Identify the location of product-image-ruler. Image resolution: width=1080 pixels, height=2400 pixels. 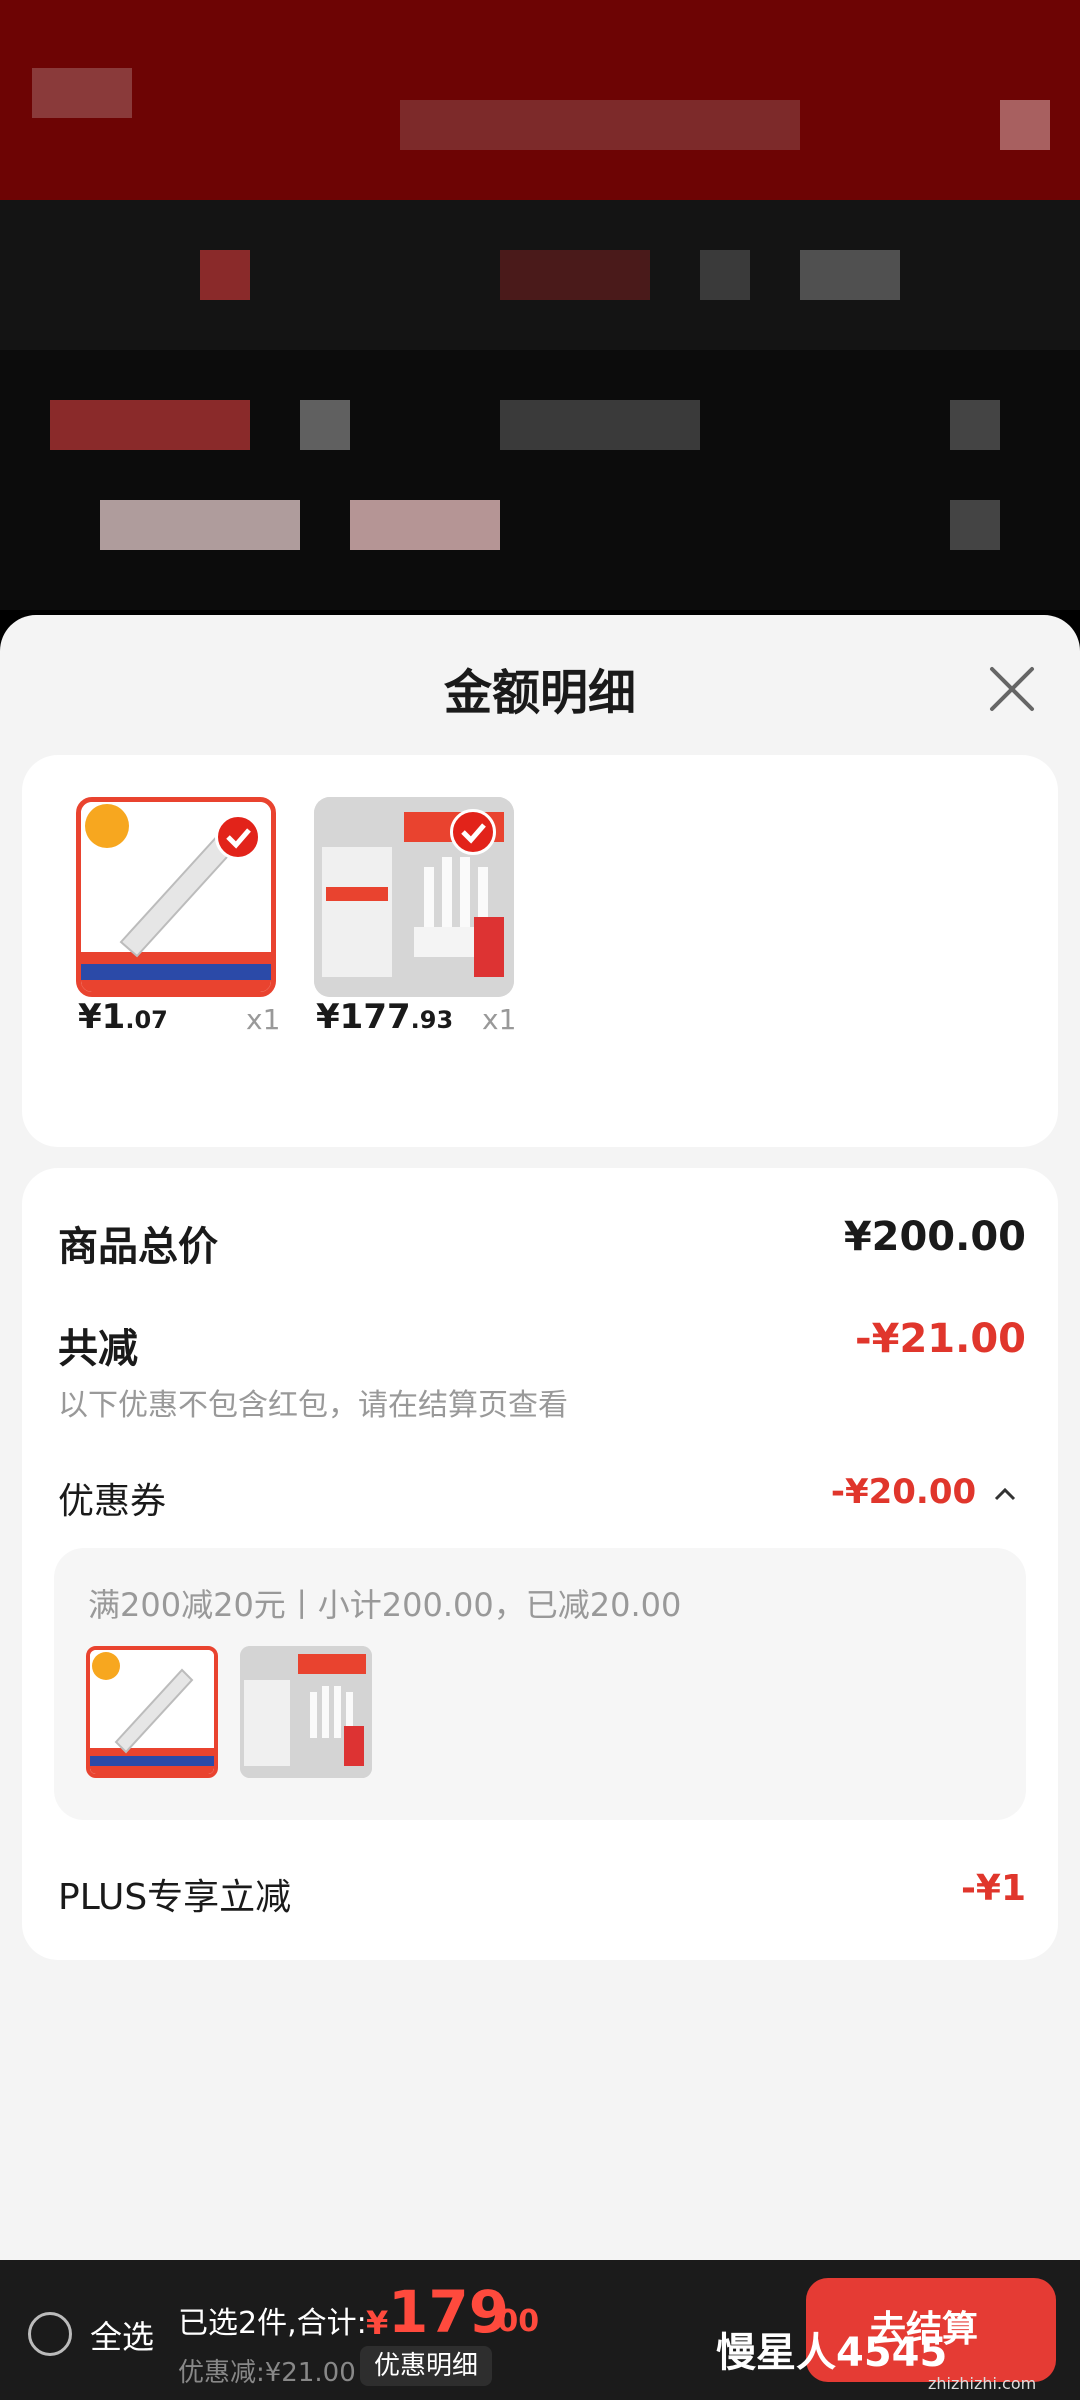
(176, 897).